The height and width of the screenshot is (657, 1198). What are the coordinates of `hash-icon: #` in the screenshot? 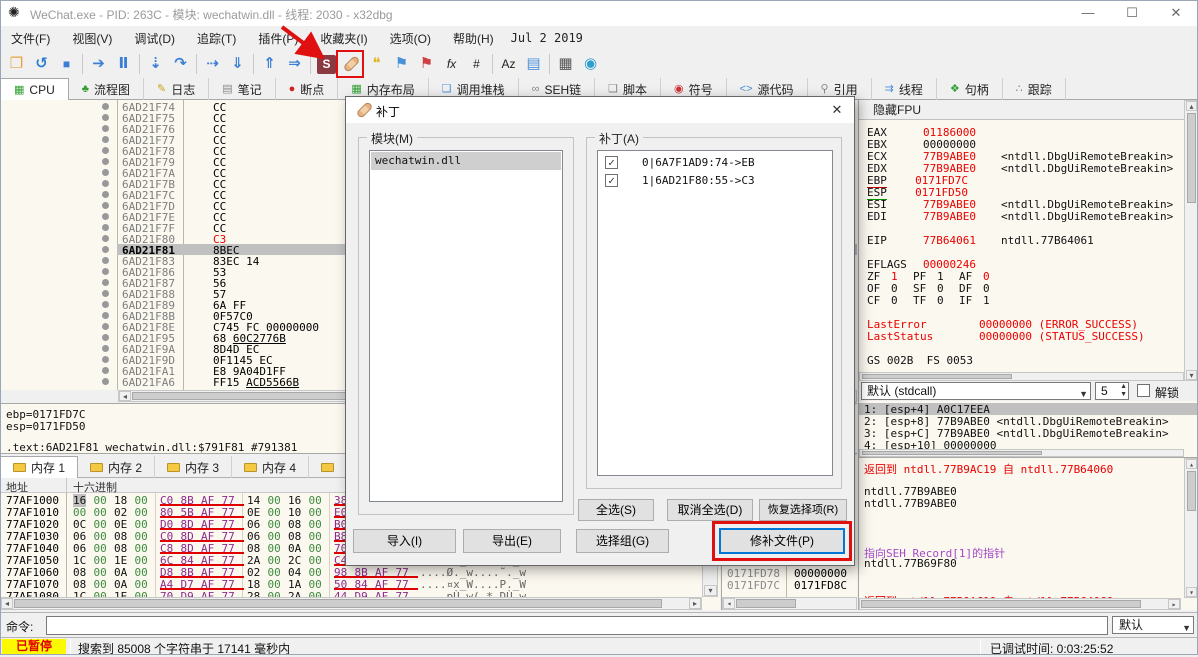 It's located at (476, 64).